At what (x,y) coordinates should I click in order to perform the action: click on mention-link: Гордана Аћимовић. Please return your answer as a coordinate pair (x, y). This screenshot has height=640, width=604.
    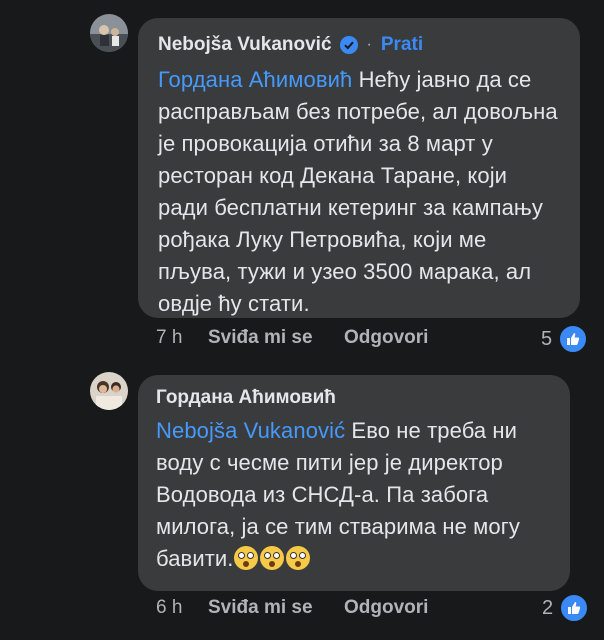
    Looking at the image, I should click on (255, 79).